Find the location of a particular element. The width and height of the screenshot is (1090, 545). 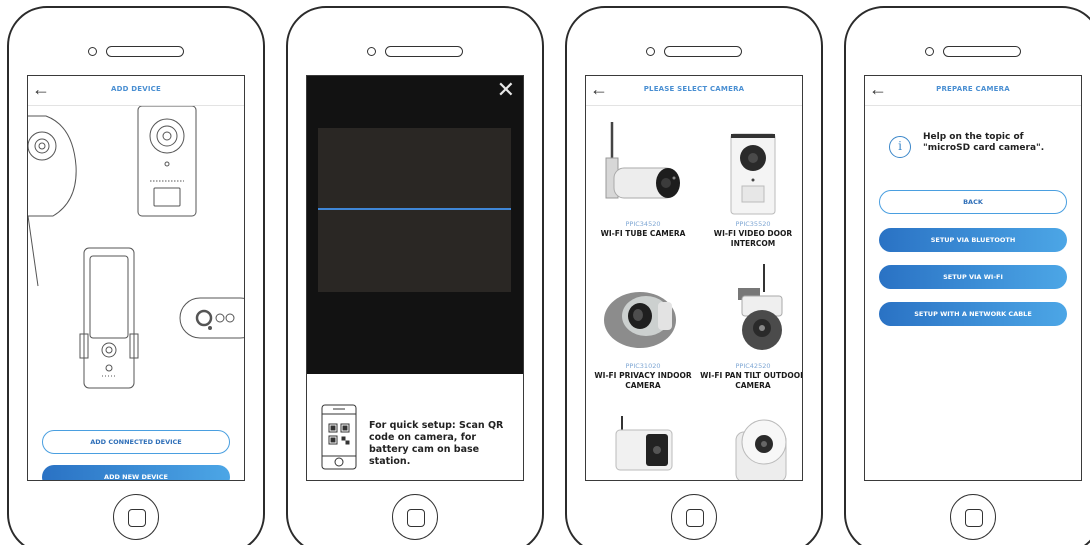

add-connected-device-button: ADD CONNECTED DEVICE is located at coordinates (136, 442).